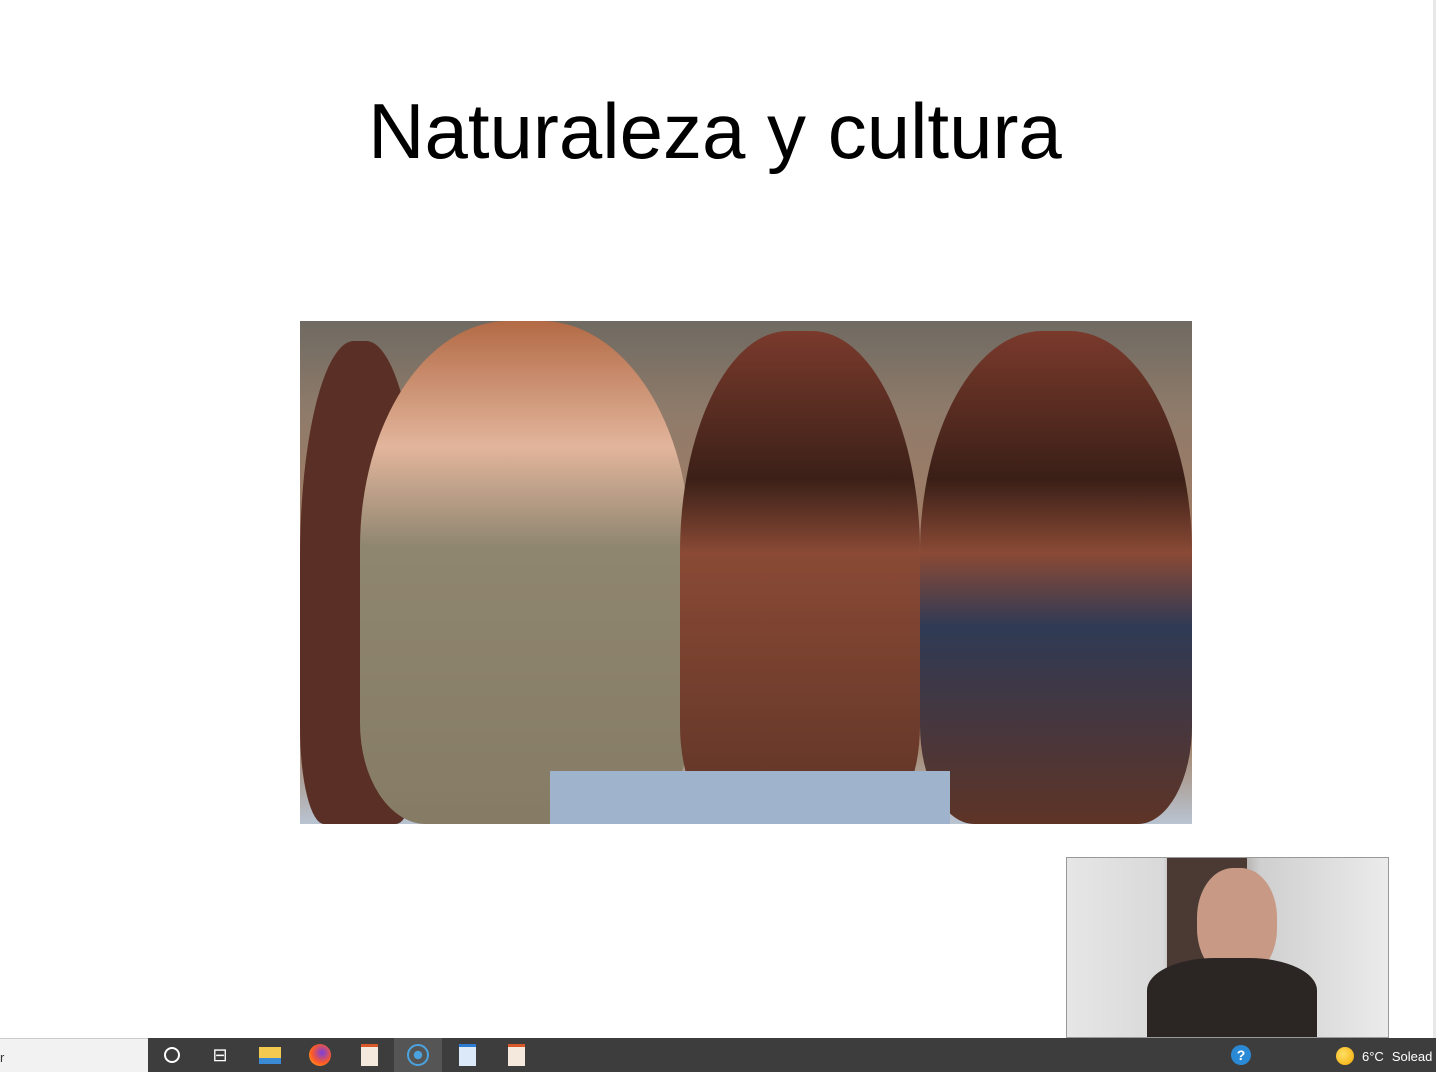 The width and height of the screenshot is (1436, 1072). I want to click on slide-title: Naturaleza y cultura, so click(715, 131).